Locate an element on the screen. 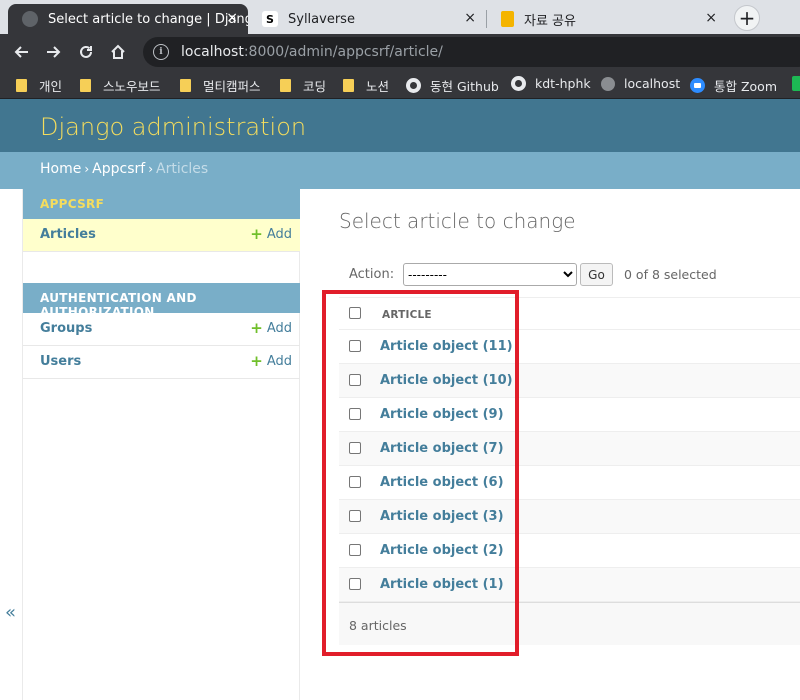 This screenshot has height=700, width=800. article-link: Article object (11) is located at coordinates (446, 346).